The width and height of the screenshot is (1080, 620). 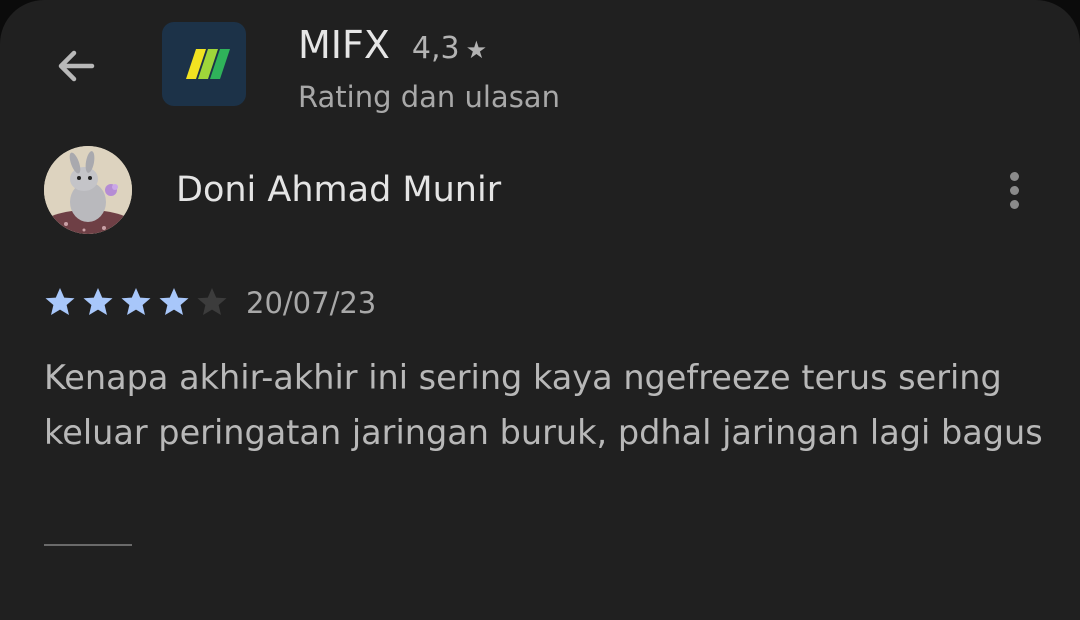 I want to click on star-empty-icon, so click(x=212, y=301).